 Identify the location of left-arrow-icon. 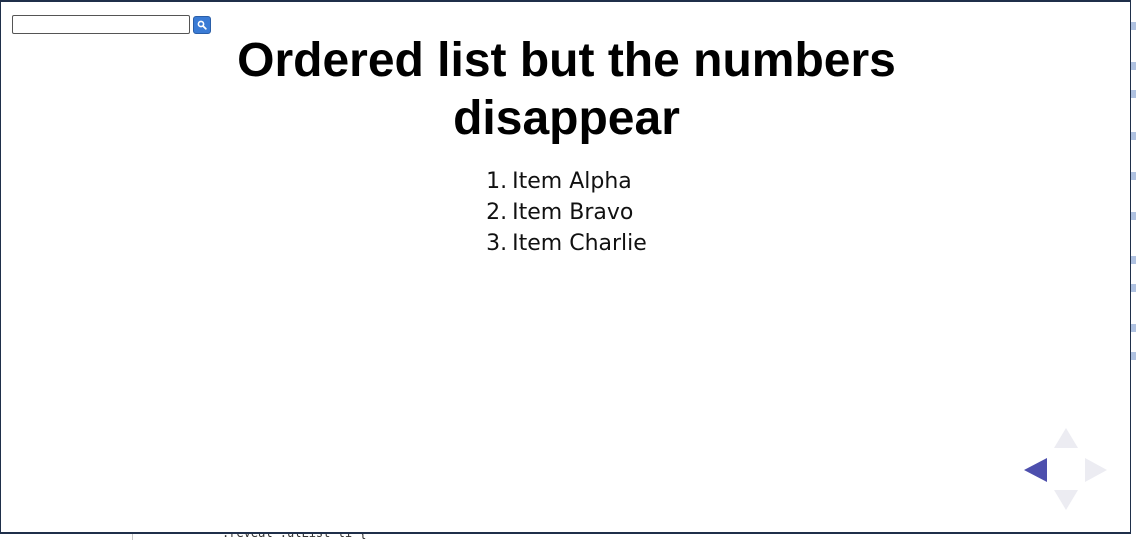
(1035, 470).